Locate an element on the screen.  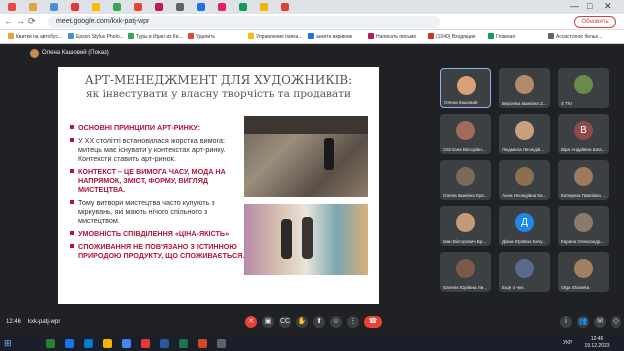
update-button: Обновить is located at coordinates (595, 22).